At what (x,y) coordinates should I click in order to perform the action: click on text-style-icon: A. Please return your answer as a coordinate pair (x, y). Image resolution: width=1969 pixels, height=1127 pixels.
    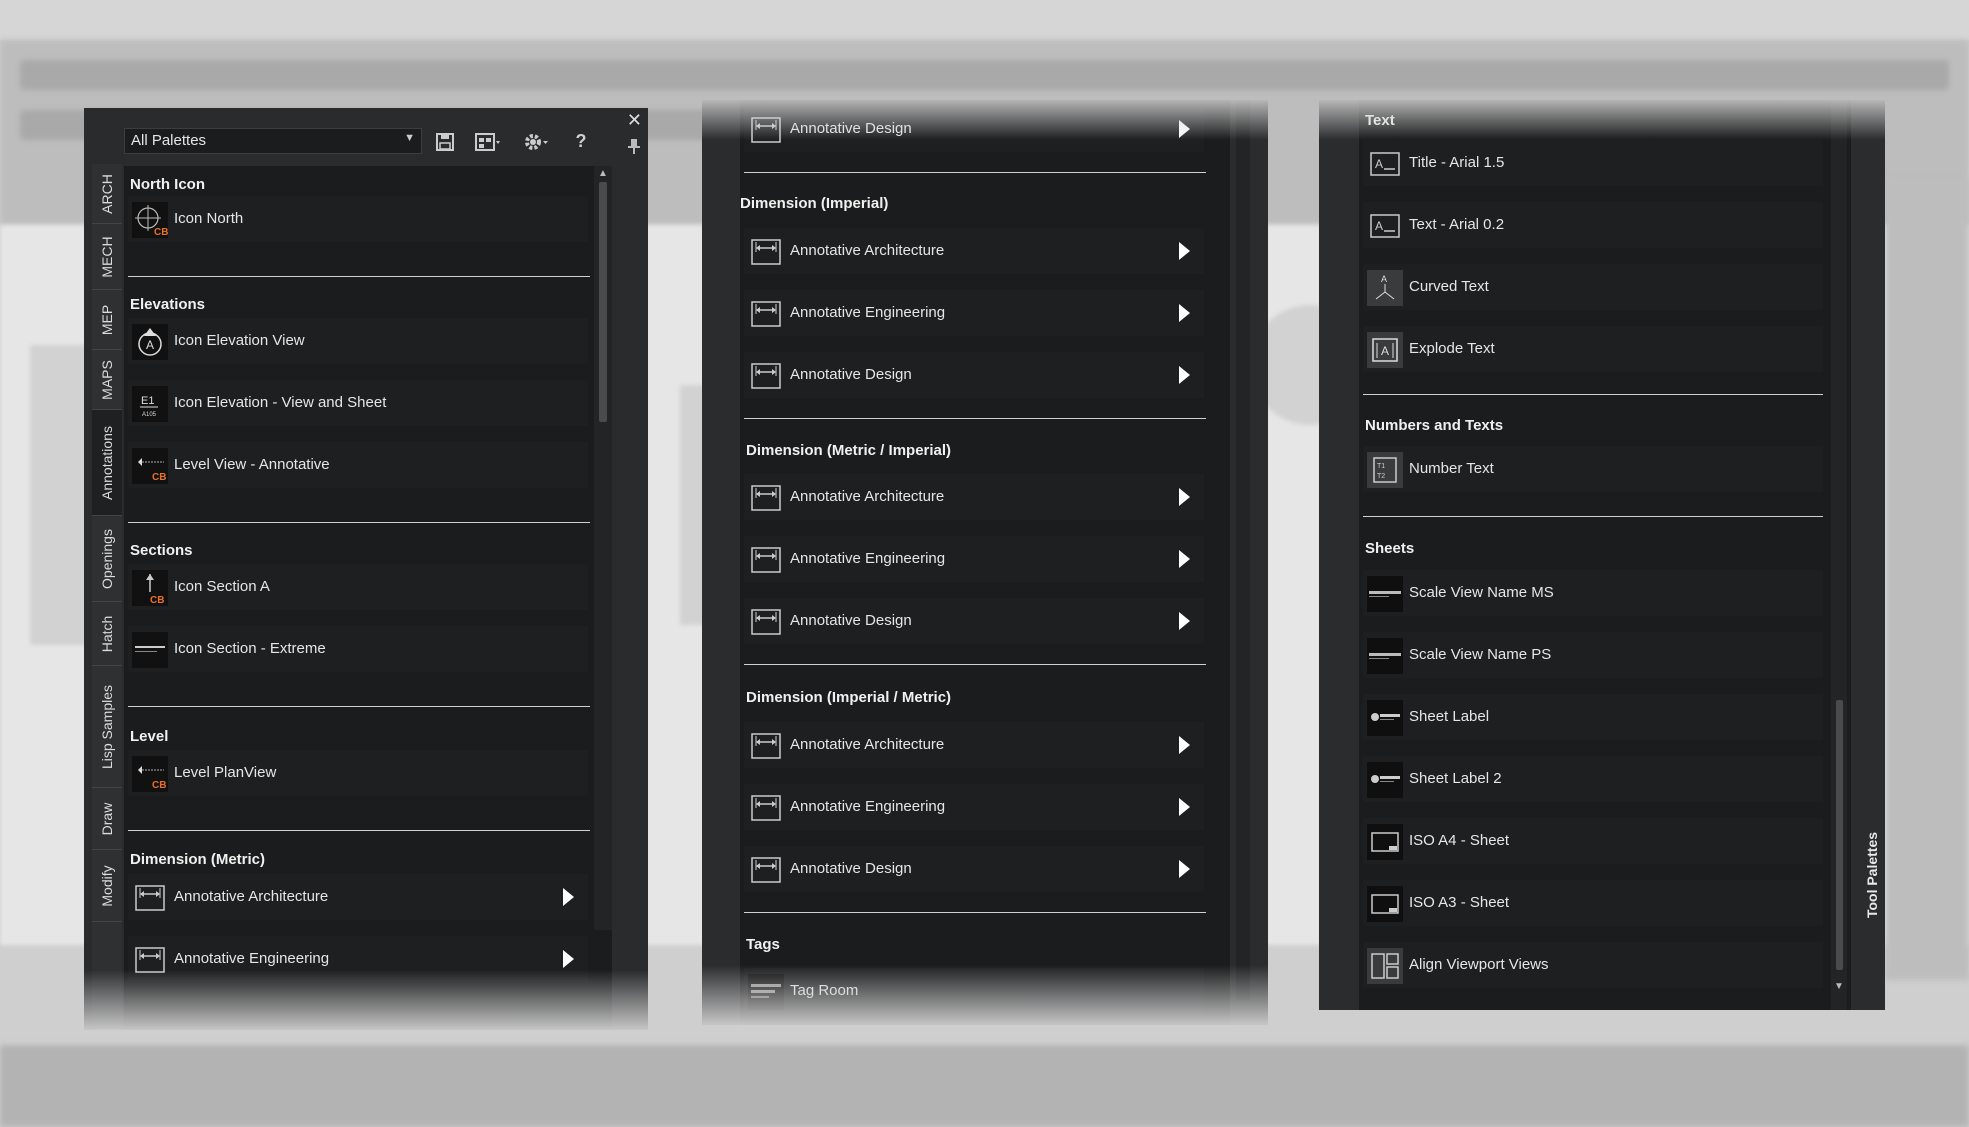
    Looking at the image, I should click on (1385, 226).